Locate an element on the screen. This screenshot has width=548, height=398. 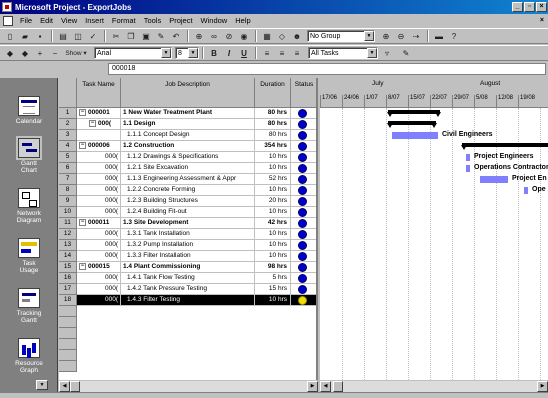
align-left-icon: ≡ is located at coordinates (267, 53).